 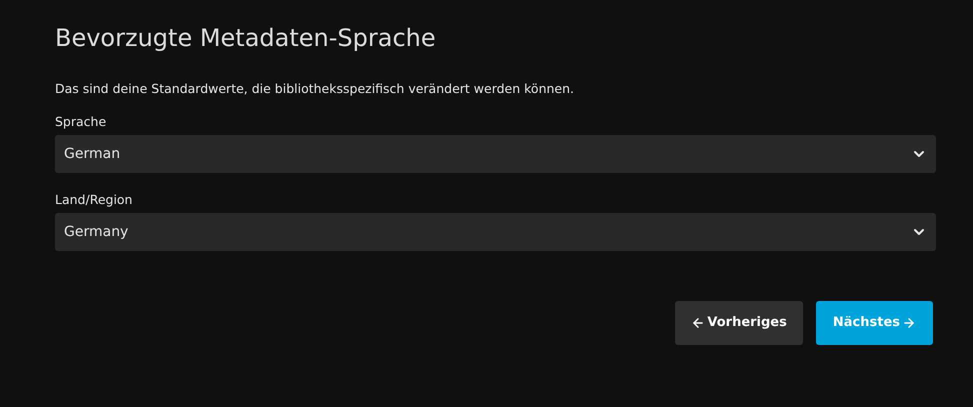 What do you see at coordinates (495, 154) in the screenshot?
I see `select-field: German` at bounding box center [495, 154].